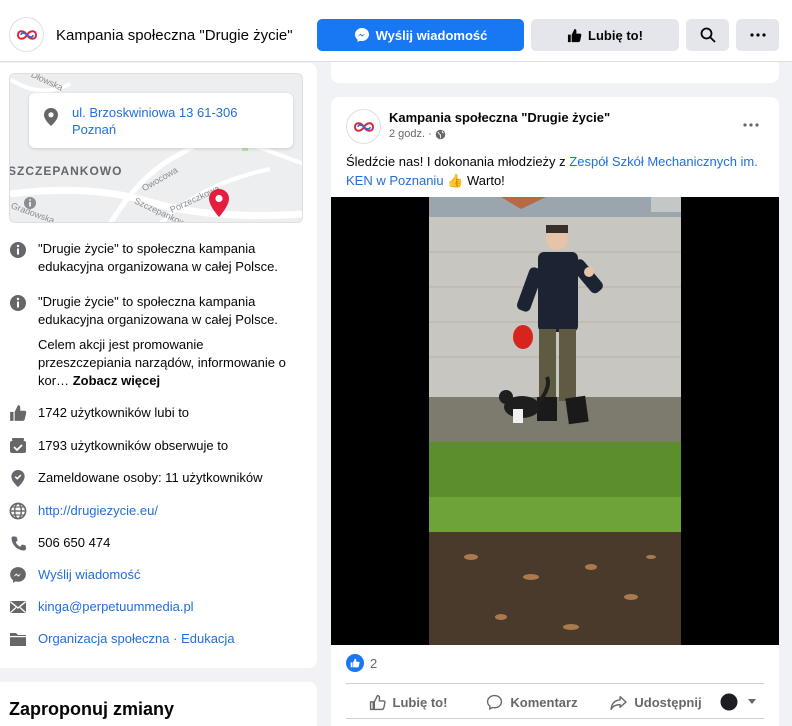  I want to click on followers-icon, so click(18, 446).